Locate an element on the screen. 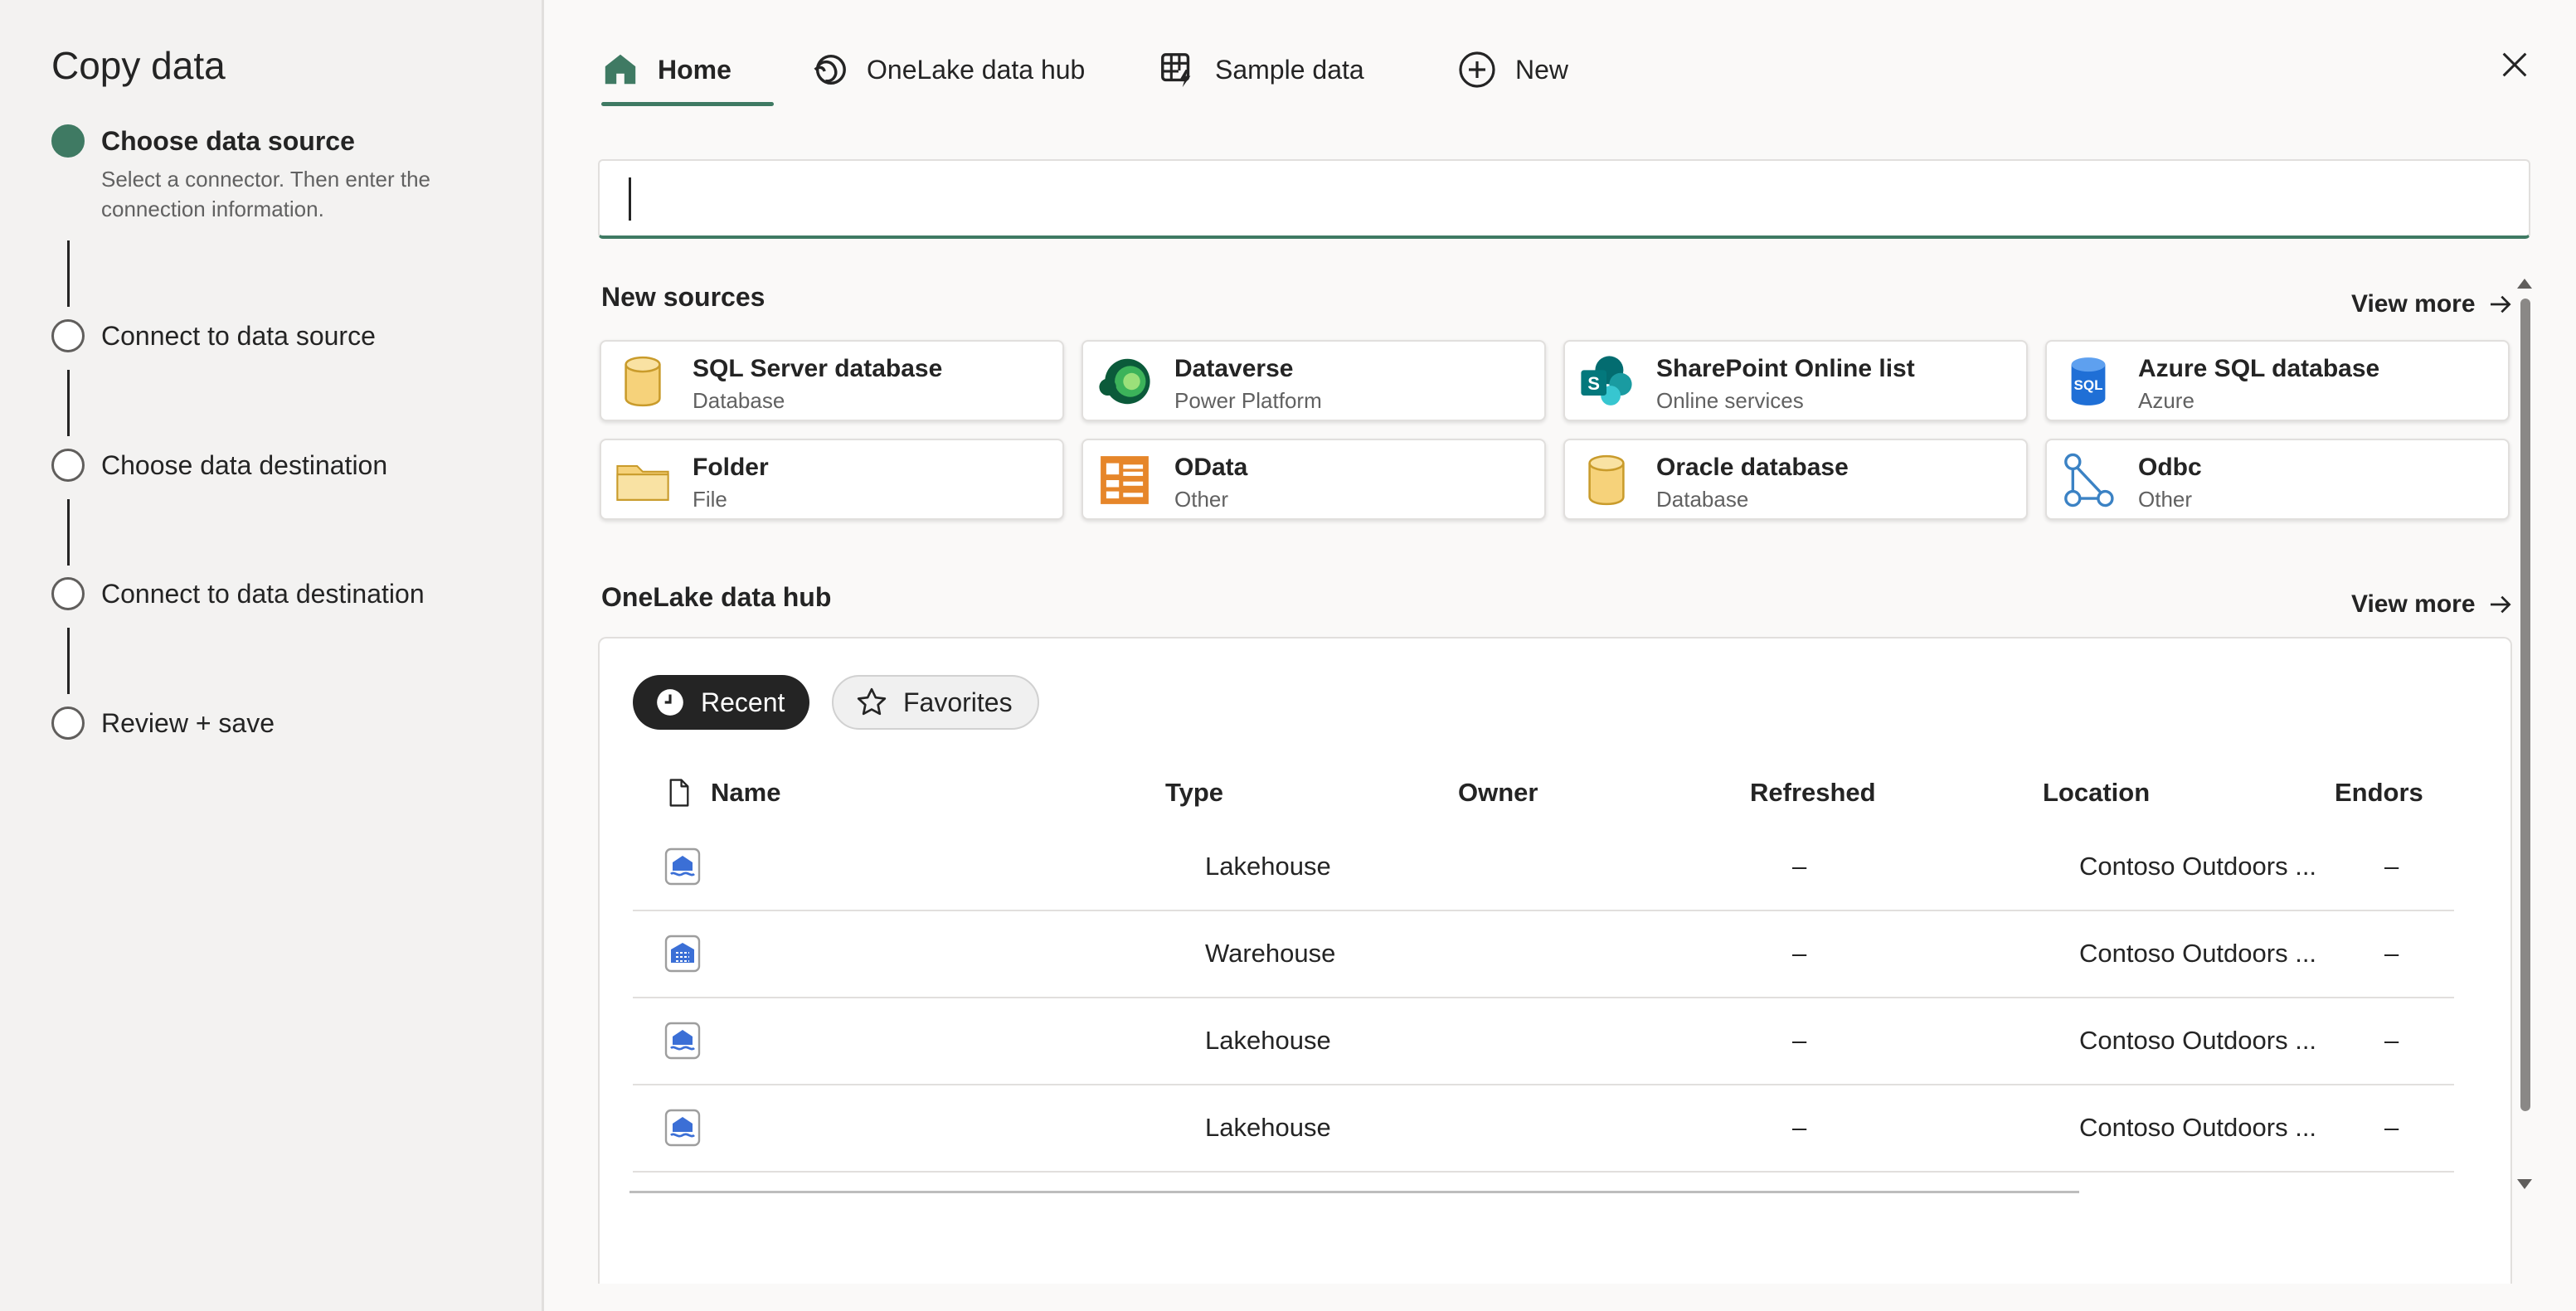 The height and width of the screenshot is (1311, 2576). close-button is located at coordinates (2514, 64).